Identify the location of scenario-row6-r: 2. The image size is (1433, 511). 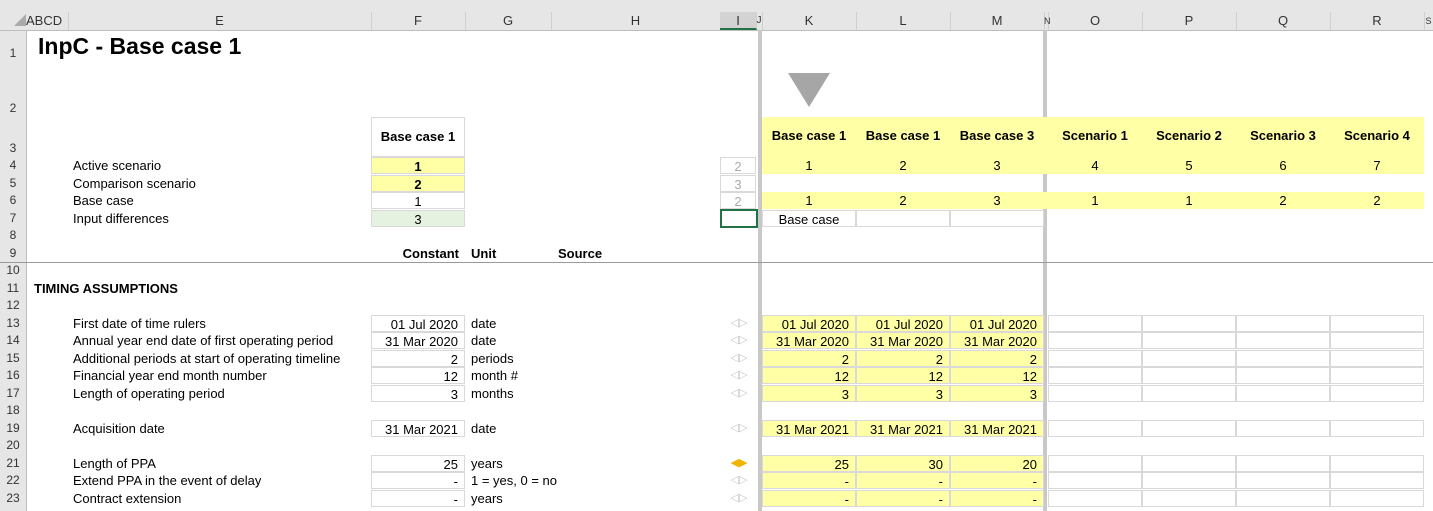
(1377, 200).